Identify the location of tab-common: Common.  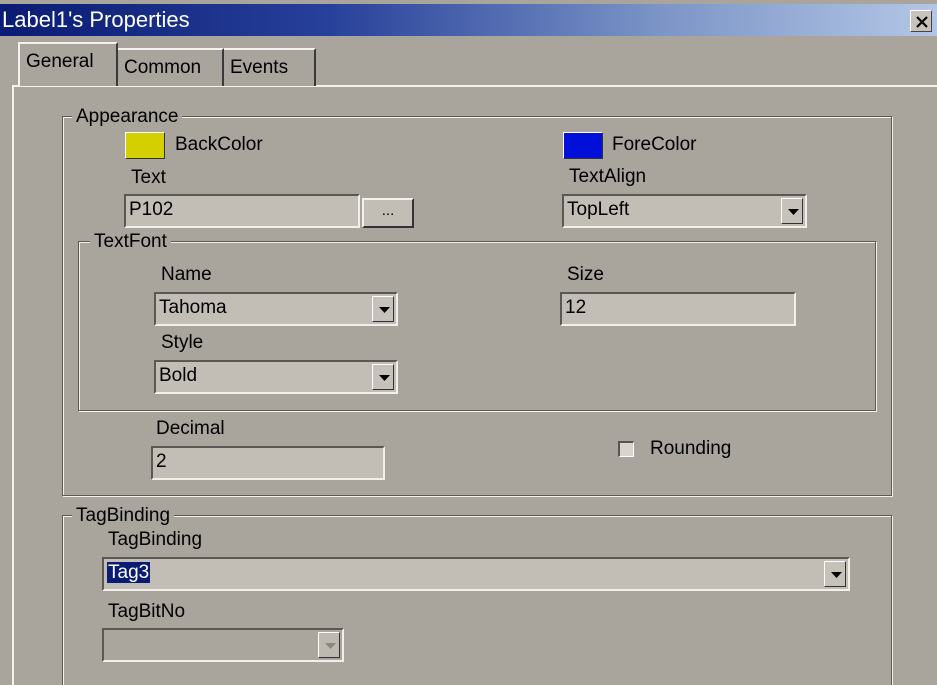
(171, 67).